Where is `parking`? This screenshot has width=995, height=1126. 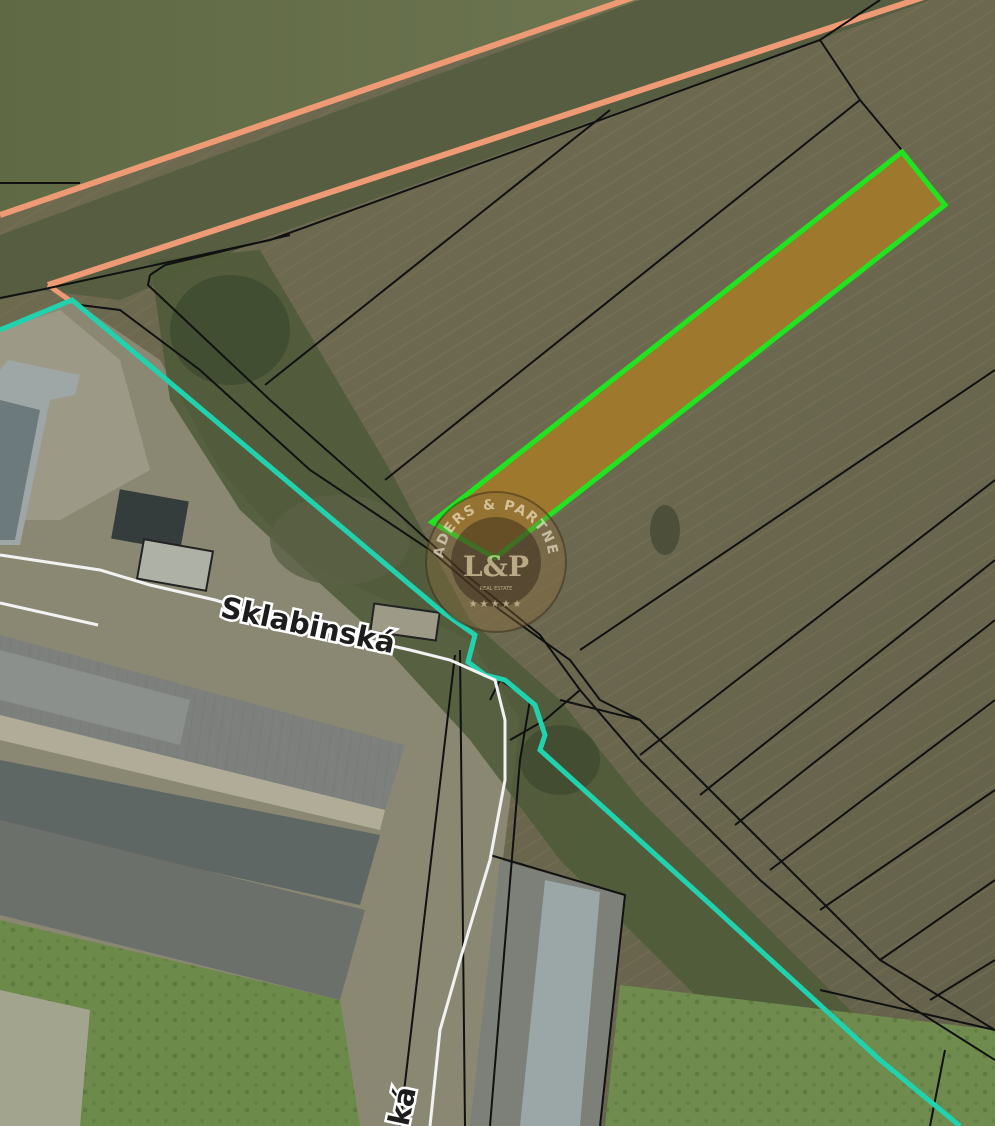
parking is located at coordinates (45, 1058).